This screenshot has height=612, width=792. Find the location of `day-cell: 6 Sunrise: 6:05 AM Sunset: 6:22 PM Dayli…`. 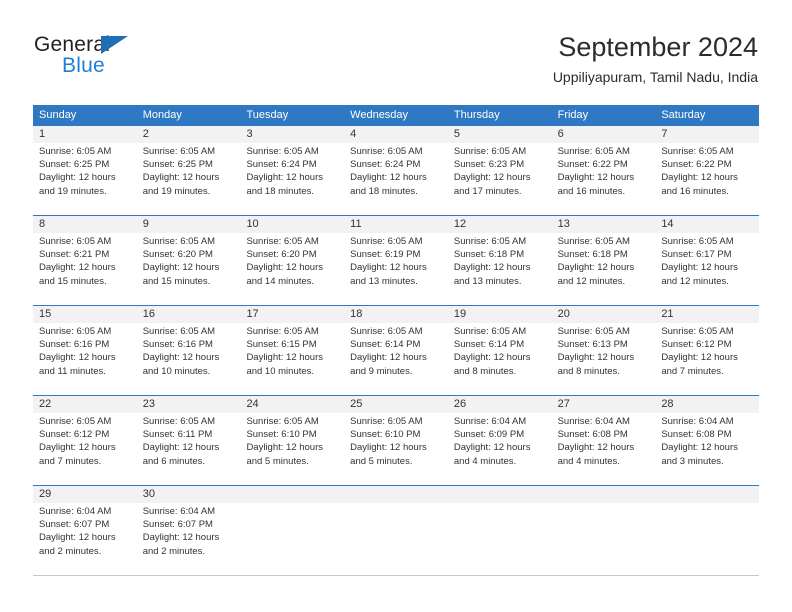

day-cell: 6 Sunrise: 6:05 AM Sunset: 6:22 PM Dayli… is located at coordinates (604, 170).